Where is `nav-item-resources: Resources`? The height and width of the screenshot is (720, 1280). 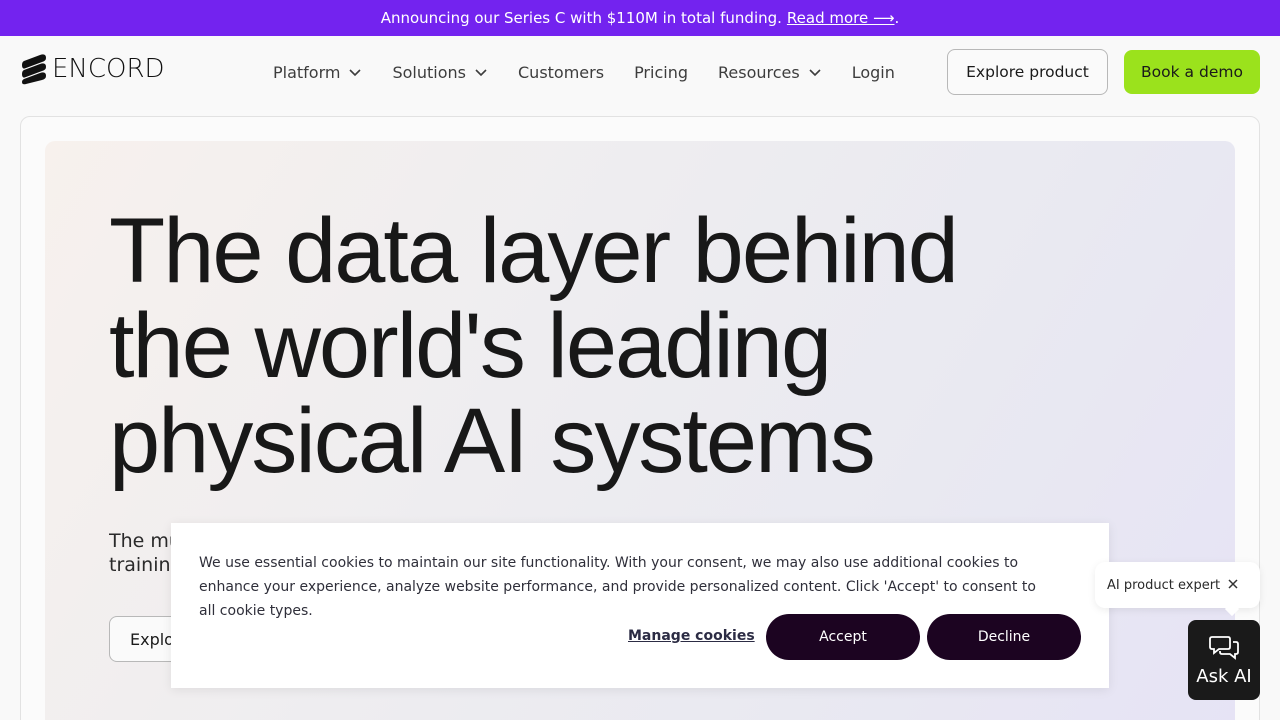
nav-item-resources: Resources is located at coordinates (770, 72).